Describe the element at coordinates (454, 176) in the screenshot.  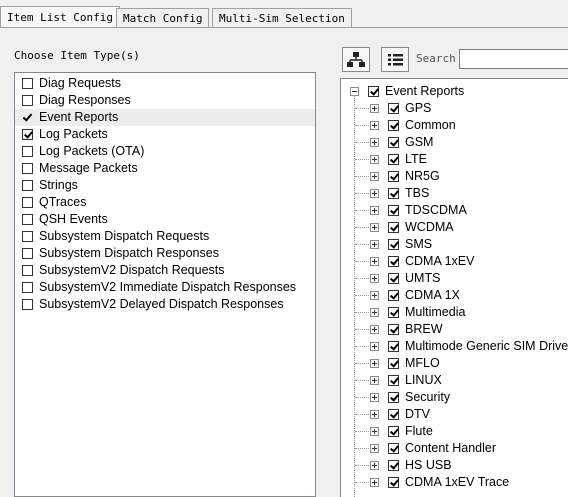
I see `tree-node: NR5G` at that location.